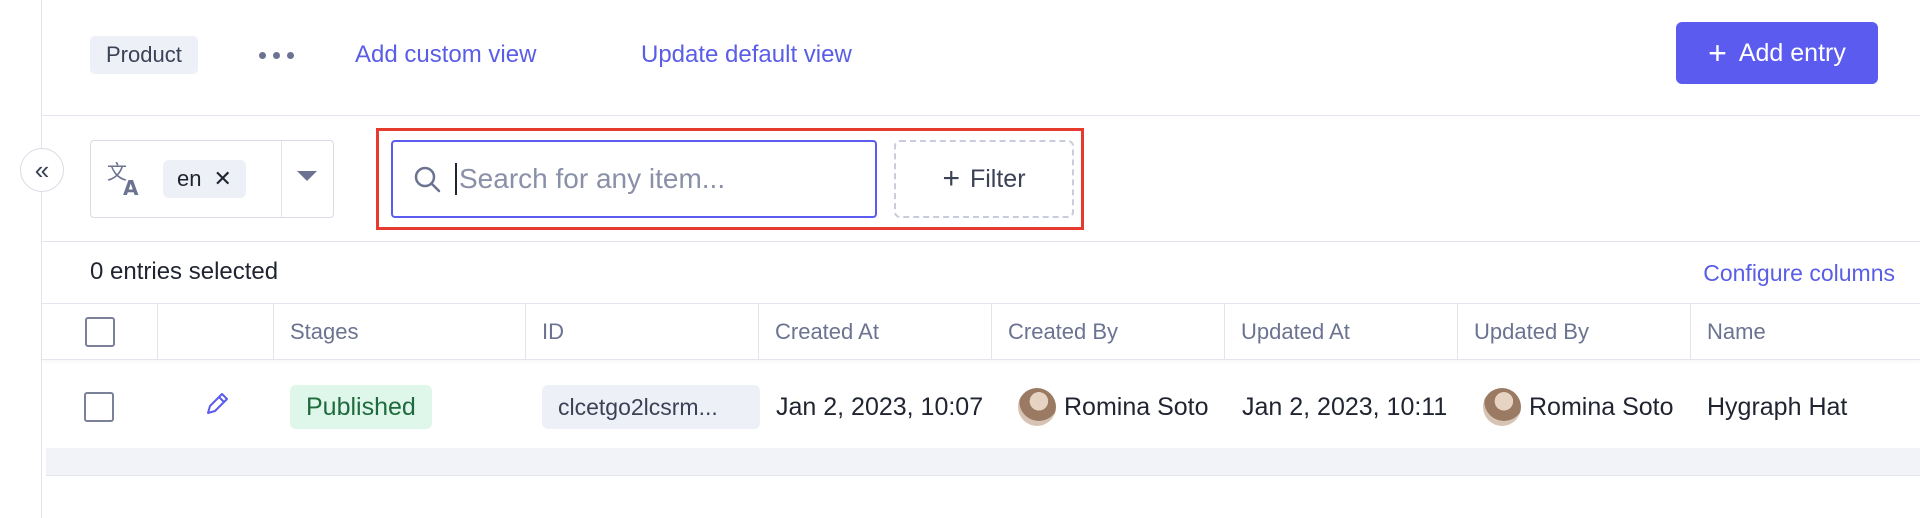  Describe the element at coordinates (880, 406) in the screenshot. I see `created-at-cell: Jan 2, 2023, 10:07` at that location.